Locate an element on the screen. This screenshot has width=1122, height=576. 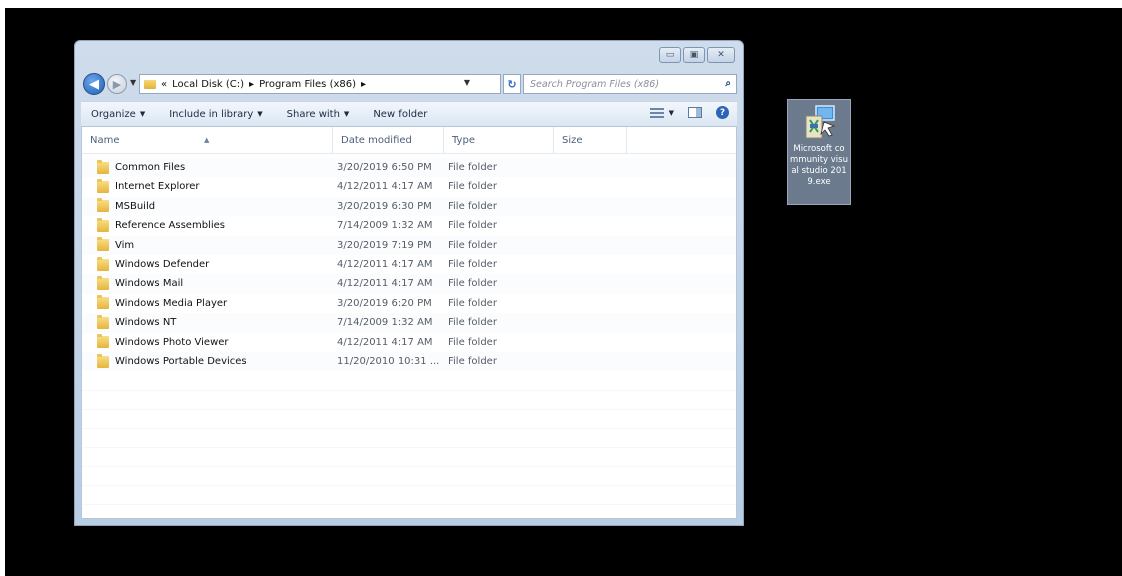
organize-label: Organize is located at coordinates (113, 114).